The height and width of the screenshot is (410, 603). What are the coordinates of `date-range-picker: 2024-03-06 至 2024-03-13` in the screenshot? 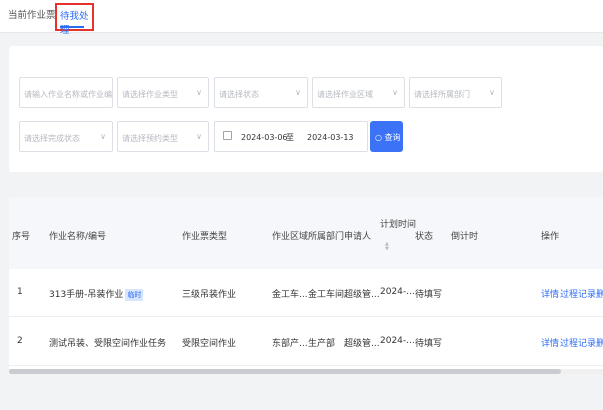 It's located at (291, 136).